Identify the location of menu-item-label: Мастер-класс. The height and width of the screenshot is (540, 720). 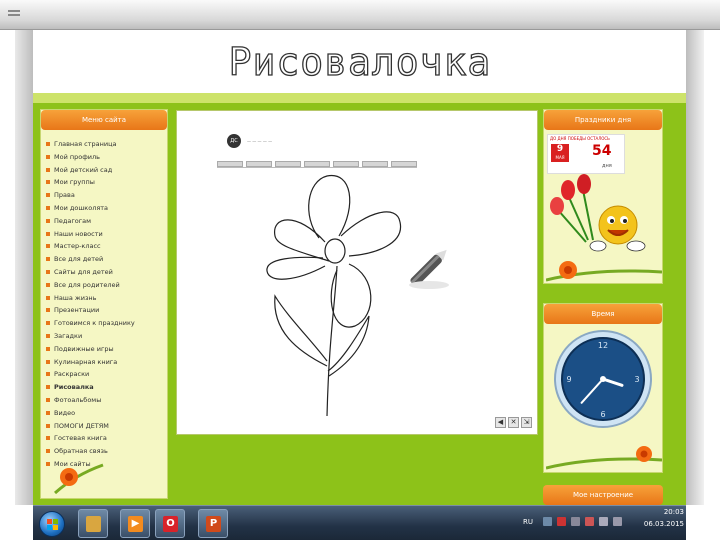
(77, 246).